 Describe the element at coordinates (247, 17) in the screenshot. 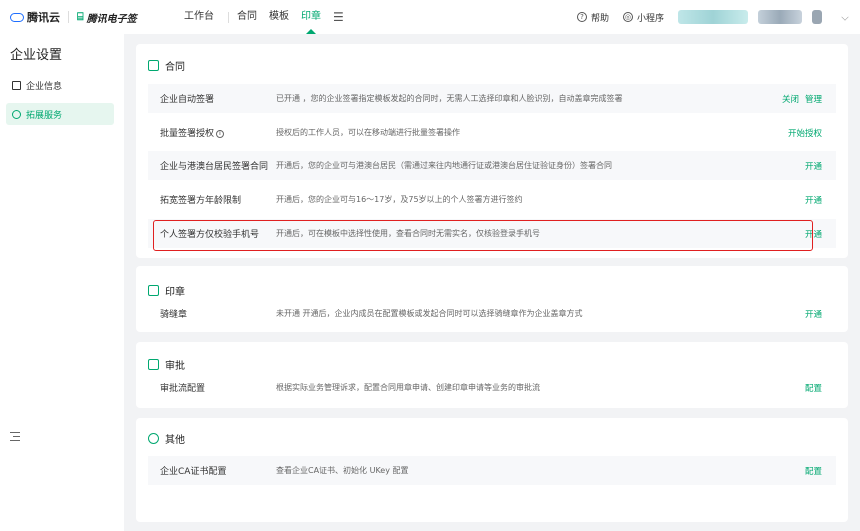

I see `nav-contract: 合同` at that location.